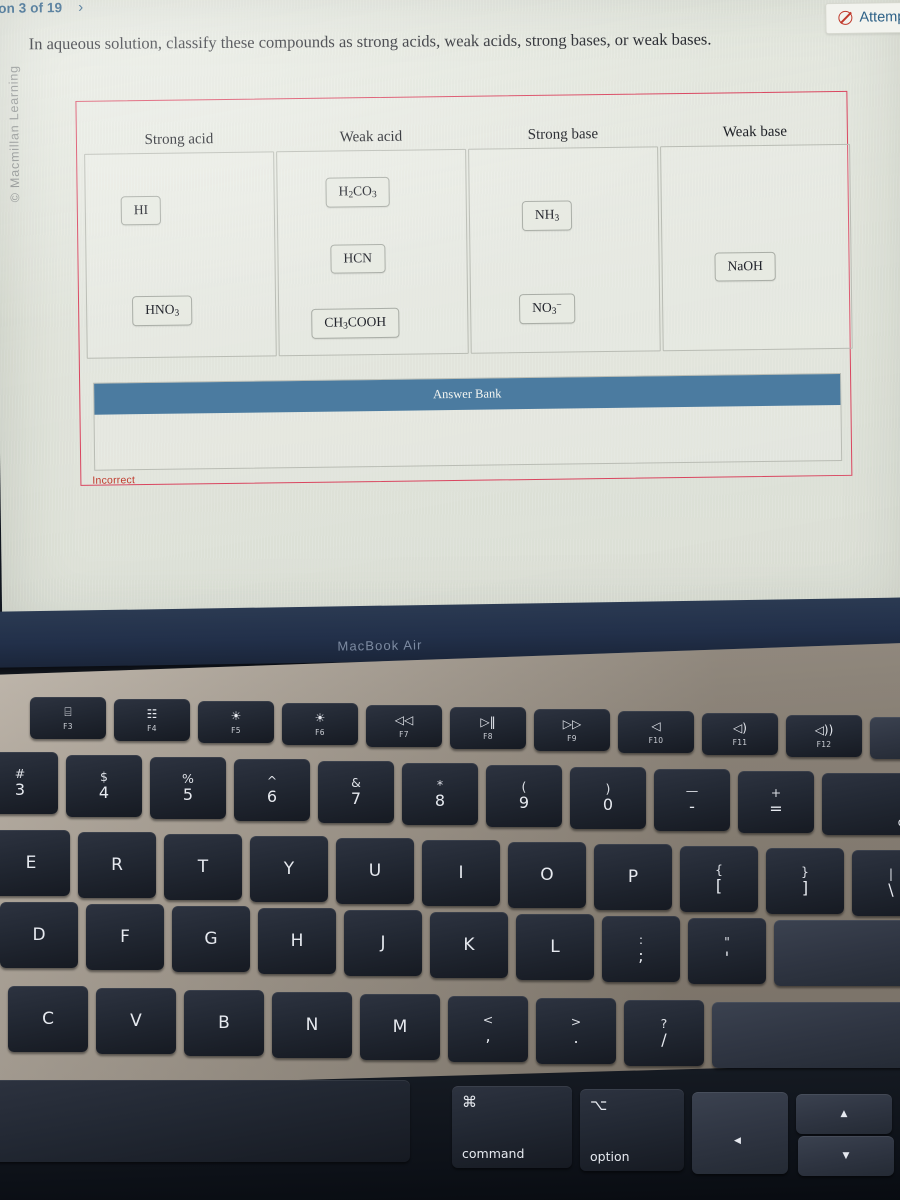 This screenshot has height=1200, width=900. Describe the element at coordinates (876, 883) in the screenshot. I see `key-backslash: | \` at that location.